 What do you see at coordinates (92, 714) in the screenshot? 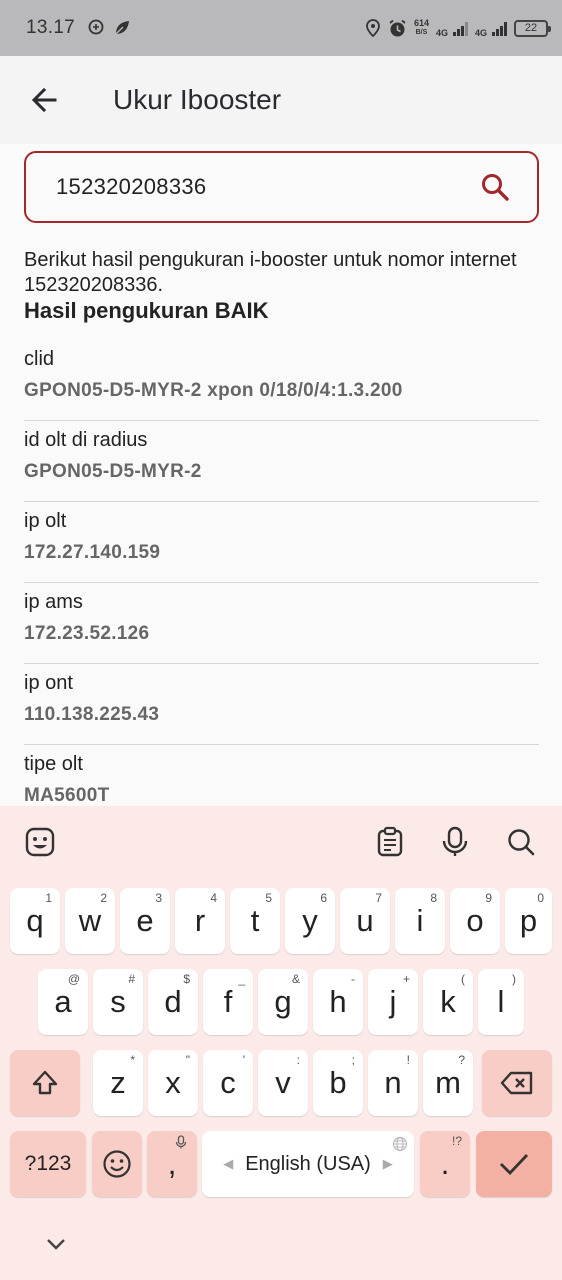
I see `field-value: 110.138.225.43` at bounding box center [92, 714].